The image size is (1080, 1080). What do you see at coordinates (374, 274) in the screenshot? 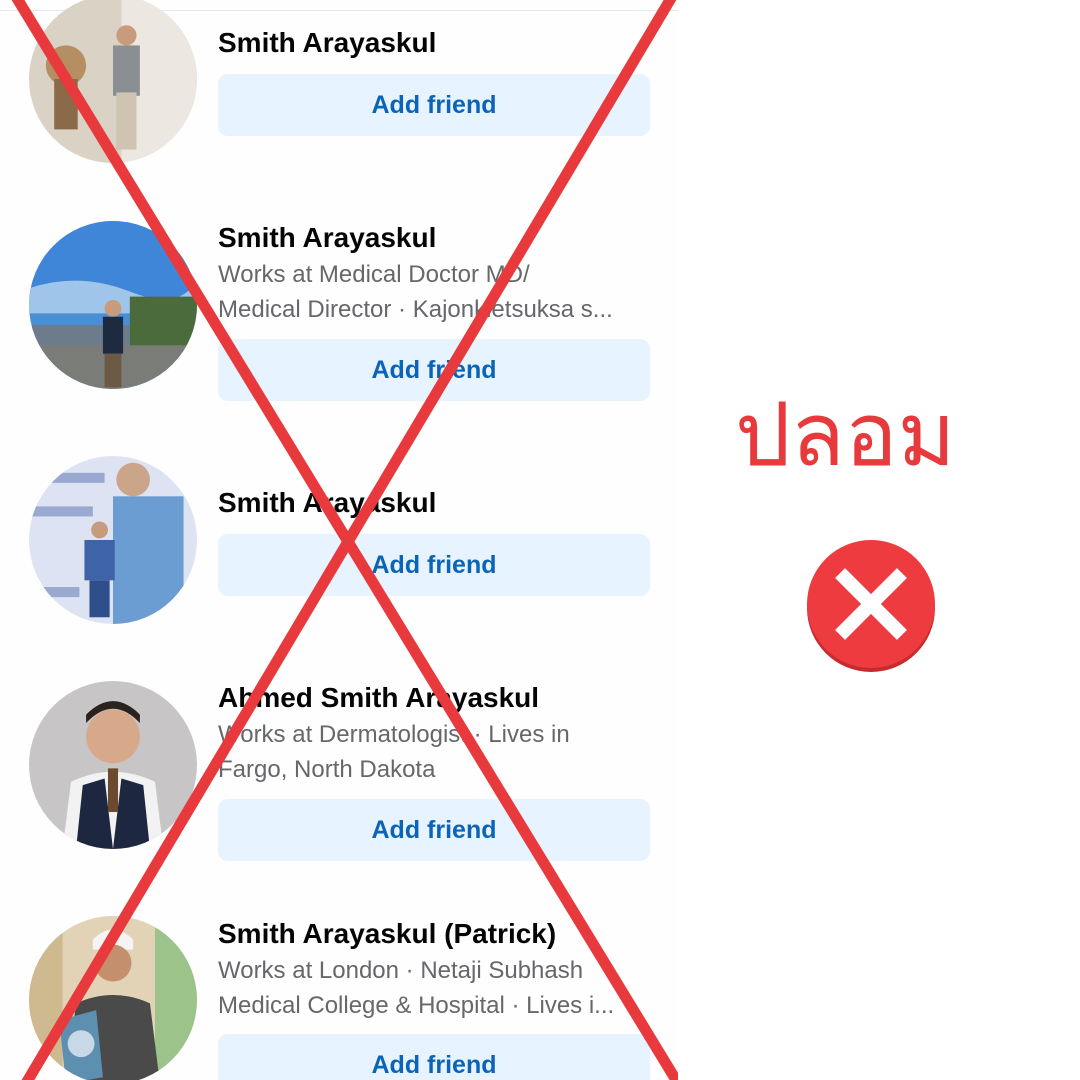
I see `work-detail: Works at Medical Doctor MD/` at bounding box center [374, 274].